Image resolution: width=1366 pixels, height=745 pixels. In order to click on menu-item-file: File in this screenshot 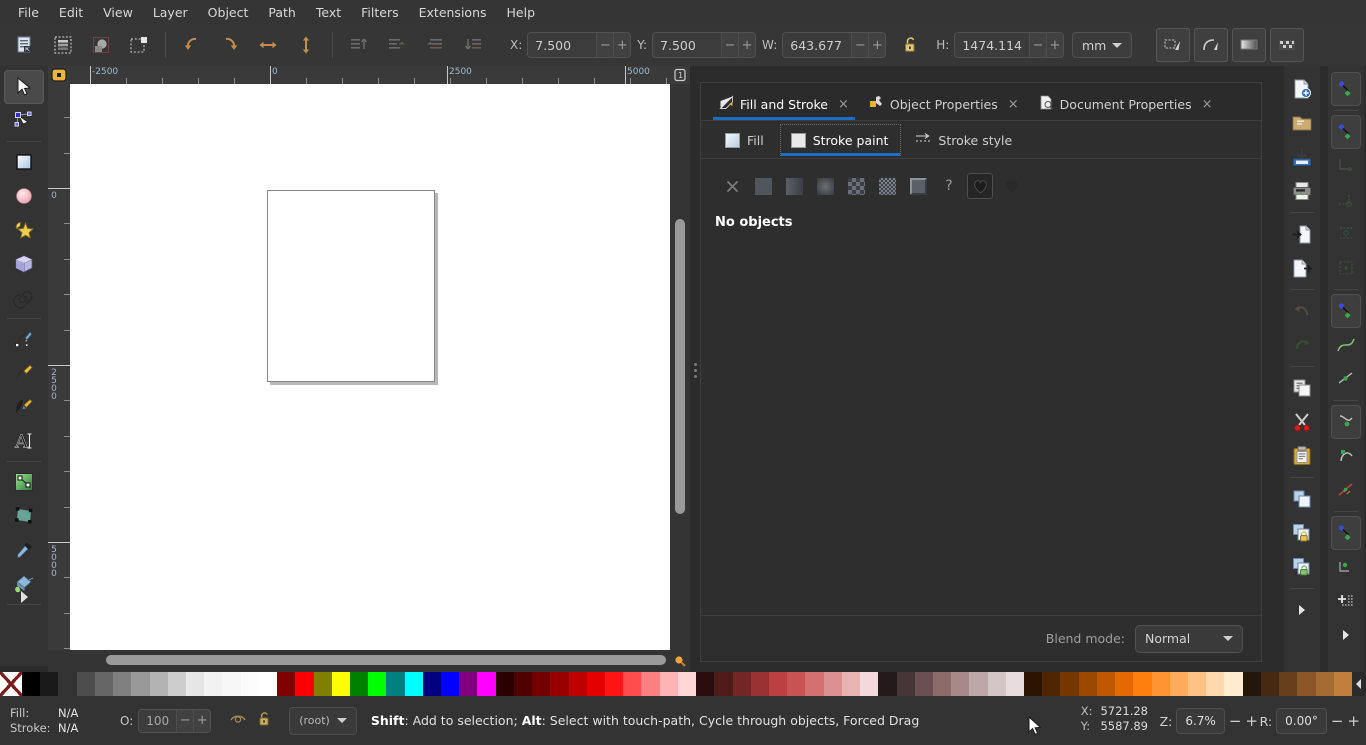, I will do `click(28, 12)`.